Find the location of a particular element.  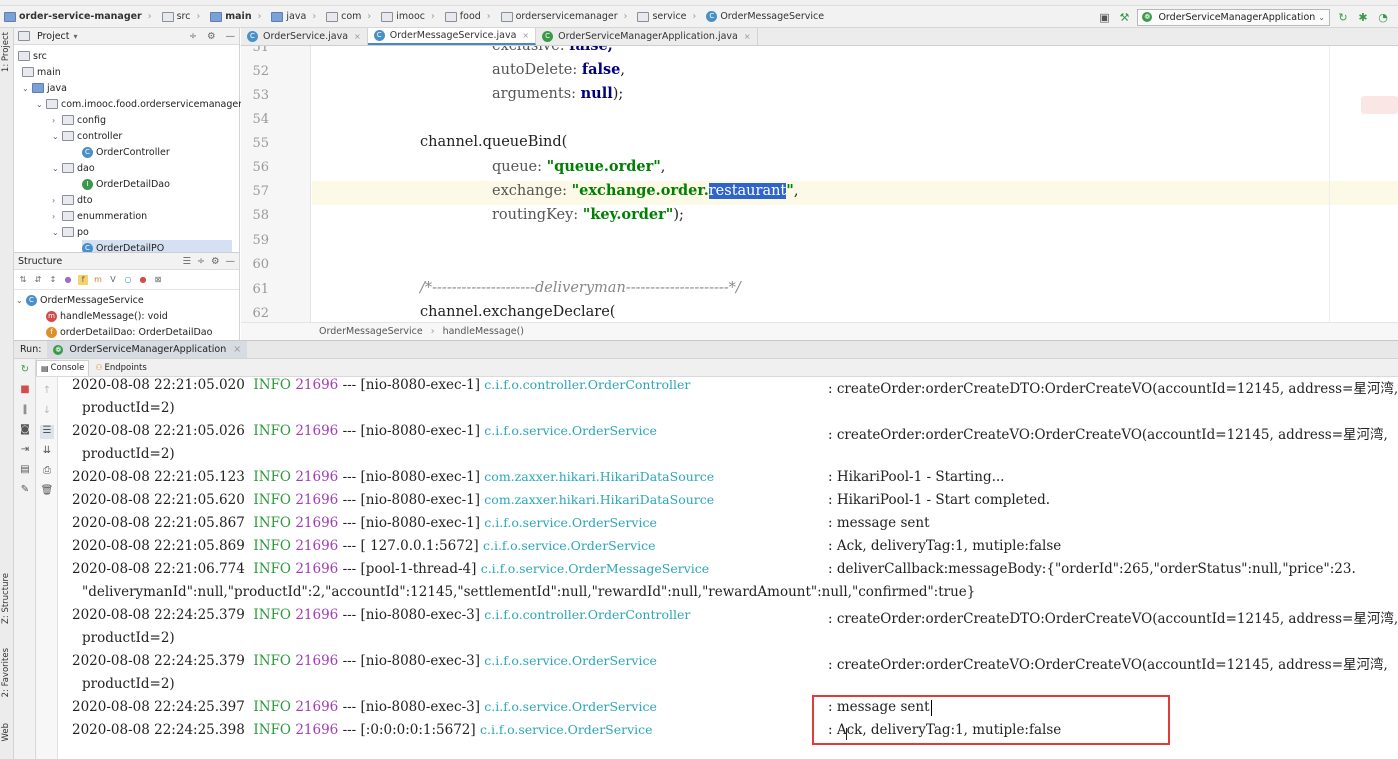

project-view-selector: Project is located at coordinates (53, 36).